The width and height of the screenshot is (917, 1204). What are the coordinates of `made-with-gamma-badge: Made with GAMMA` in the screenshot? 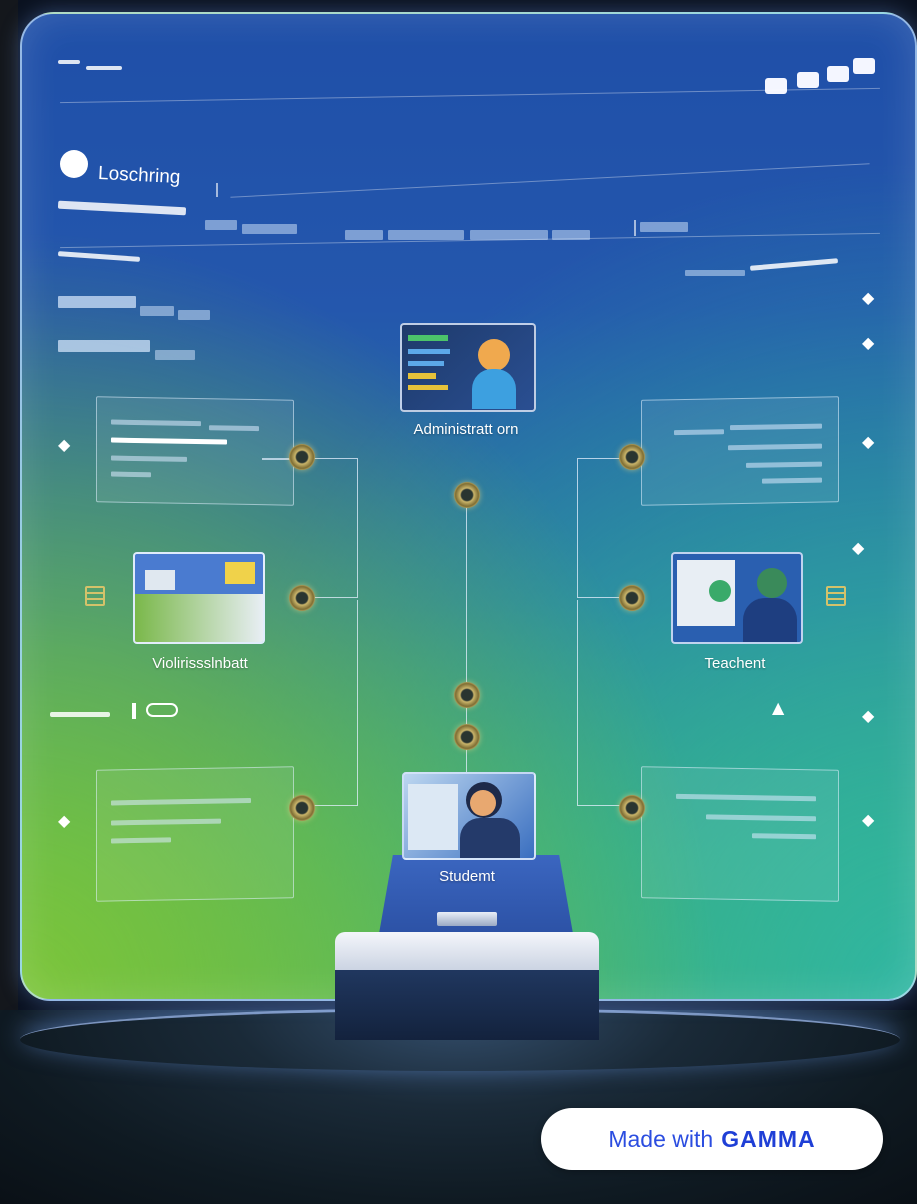 It's located at (712, 1139).